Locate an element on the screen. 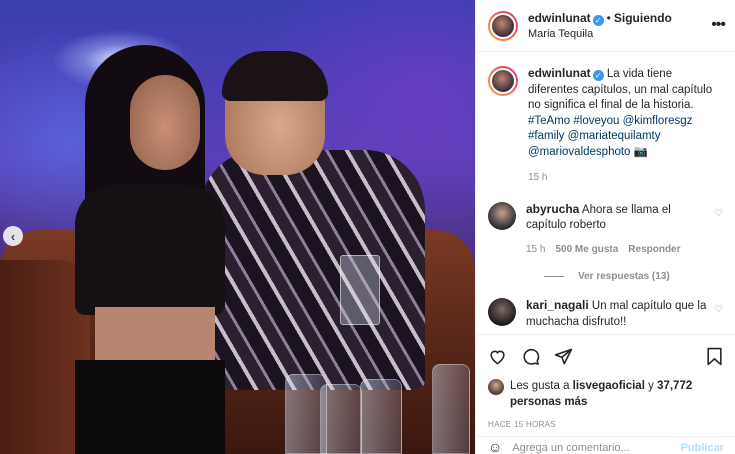 The height and width of the screenshot is (454, 735). caption-username: edwinlunat is located at coordinates (559, 73).